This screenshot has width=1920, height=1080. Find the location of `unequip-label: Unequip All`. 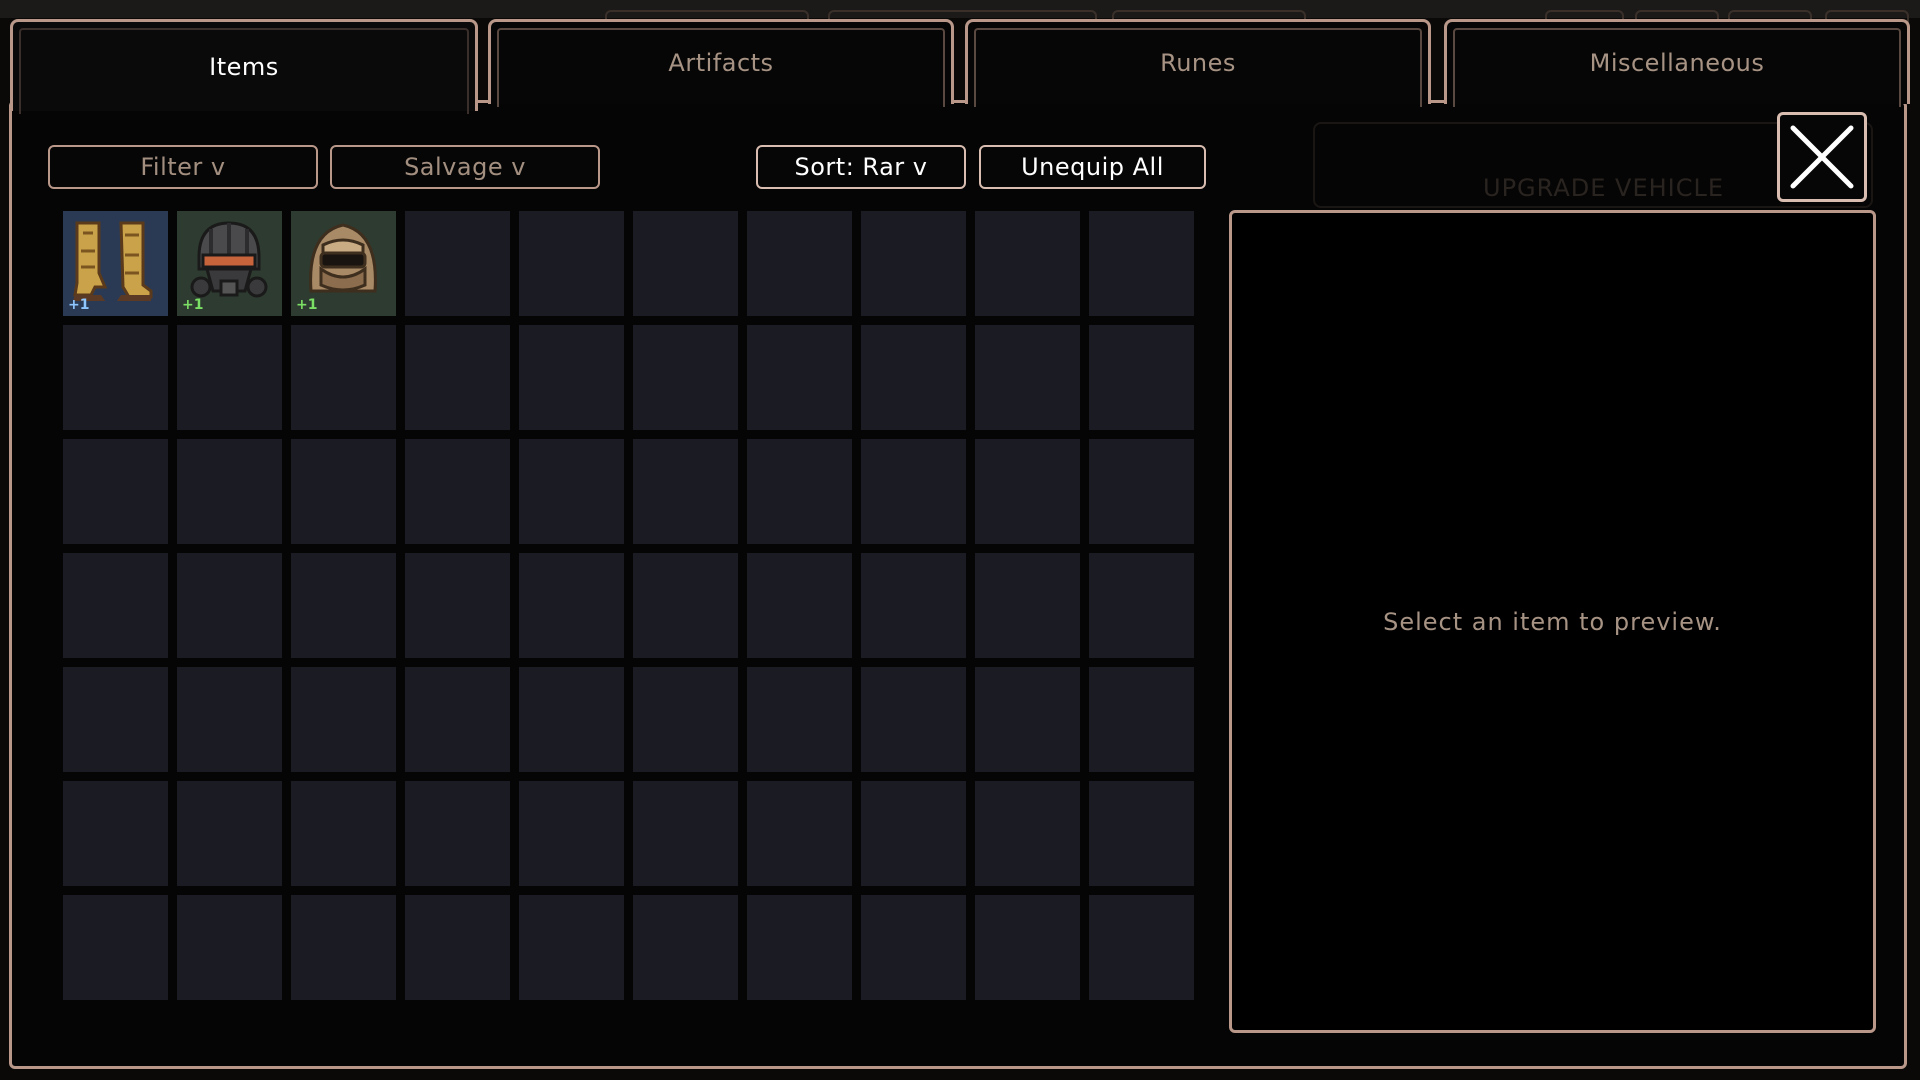

unequip-label: Unequip All is located at coordinates (1092, 167).